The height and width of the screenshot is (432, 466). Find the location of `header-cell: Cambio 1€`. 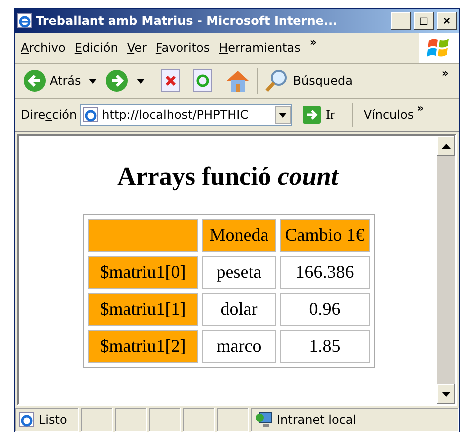

header-cell: Cambio 1€ is located at coordinates (325, 235).